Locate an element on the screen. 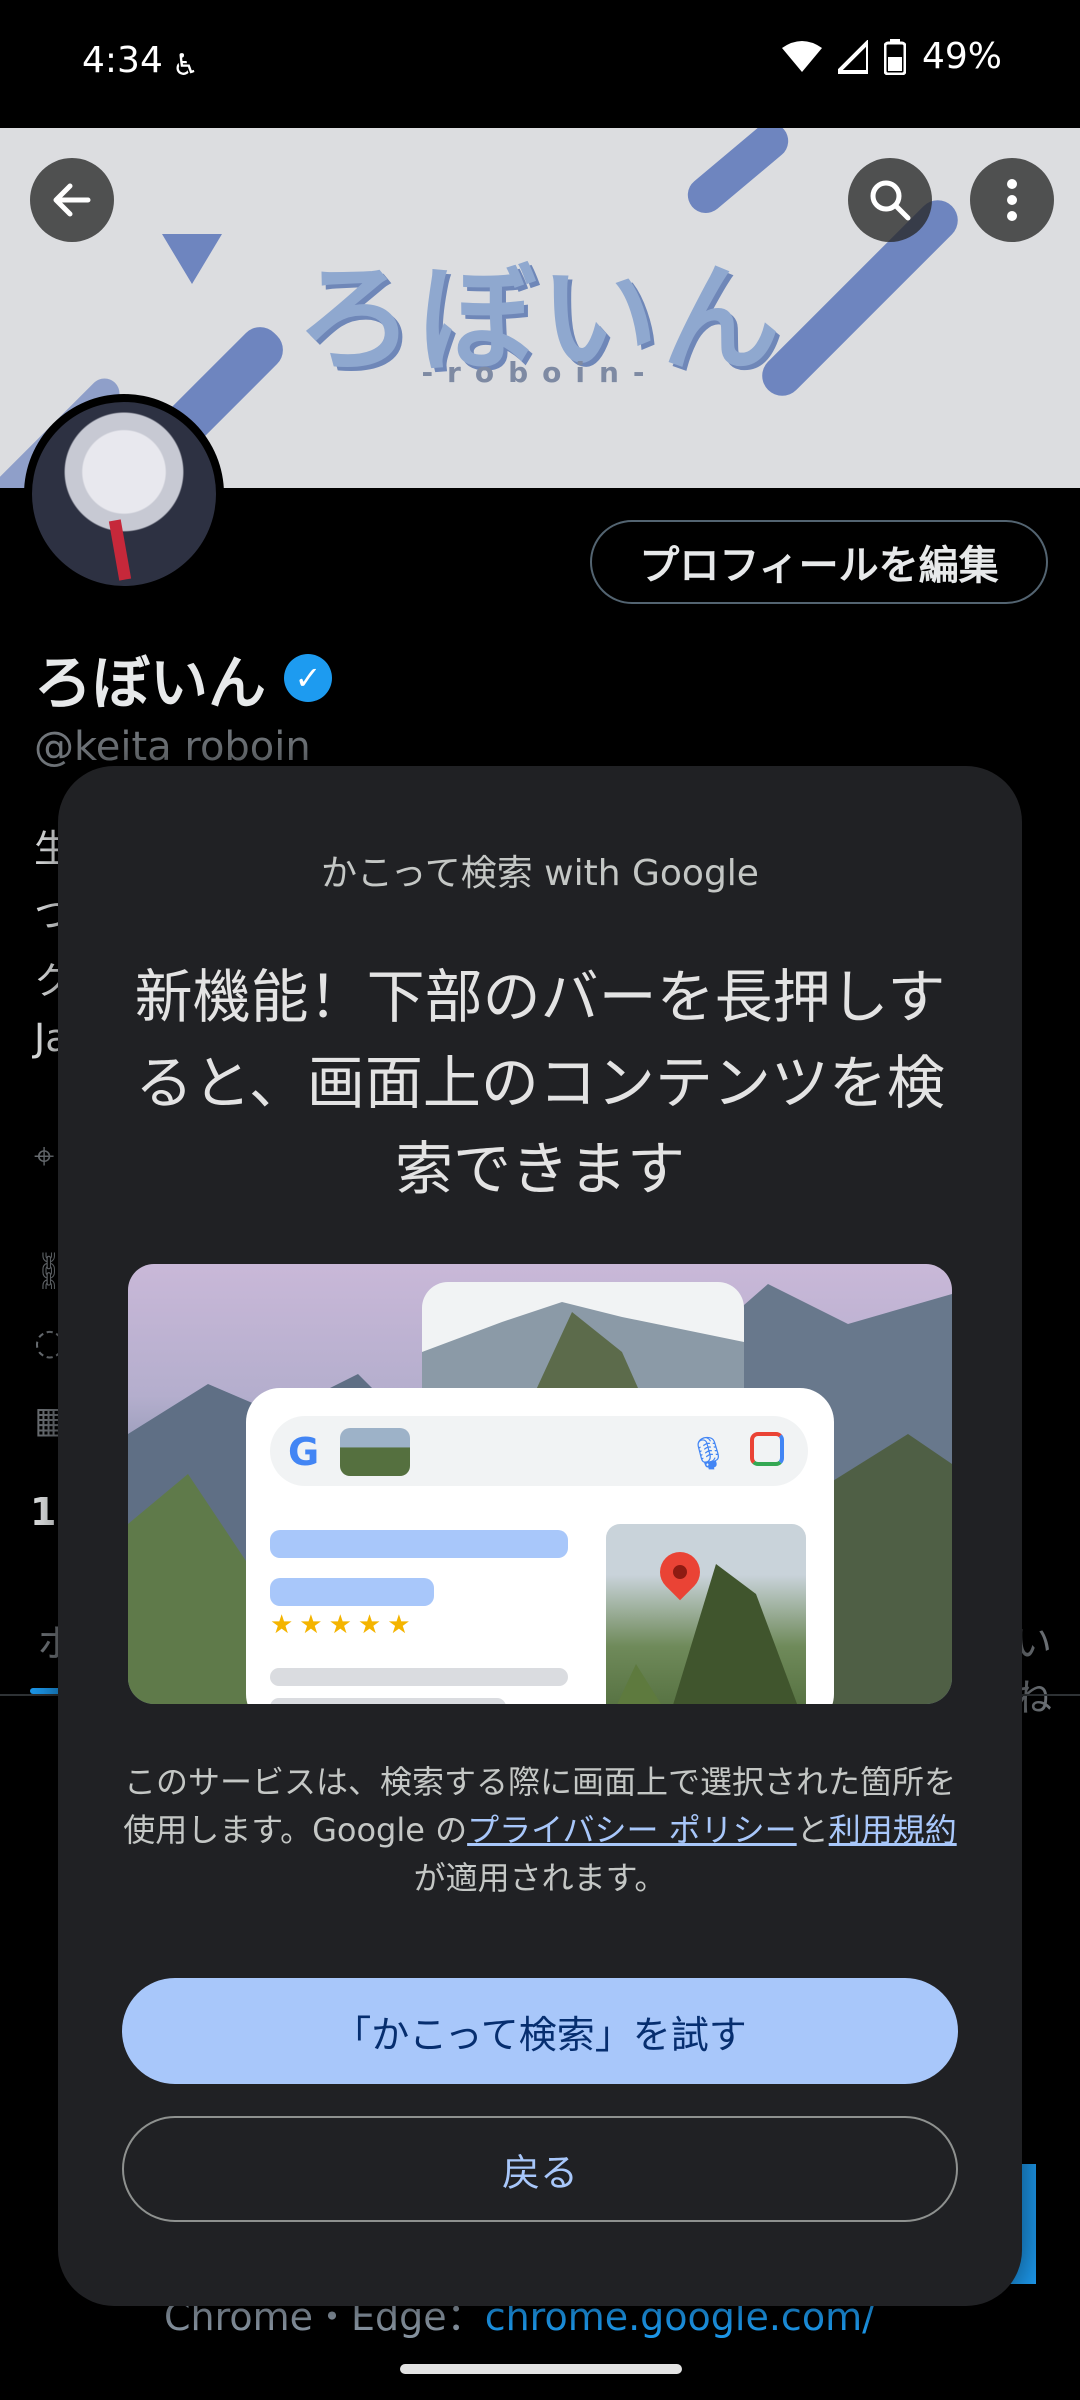  try-circle-to-search-button: 「かこって検索」を試す is located at coordinates (540, 2031).